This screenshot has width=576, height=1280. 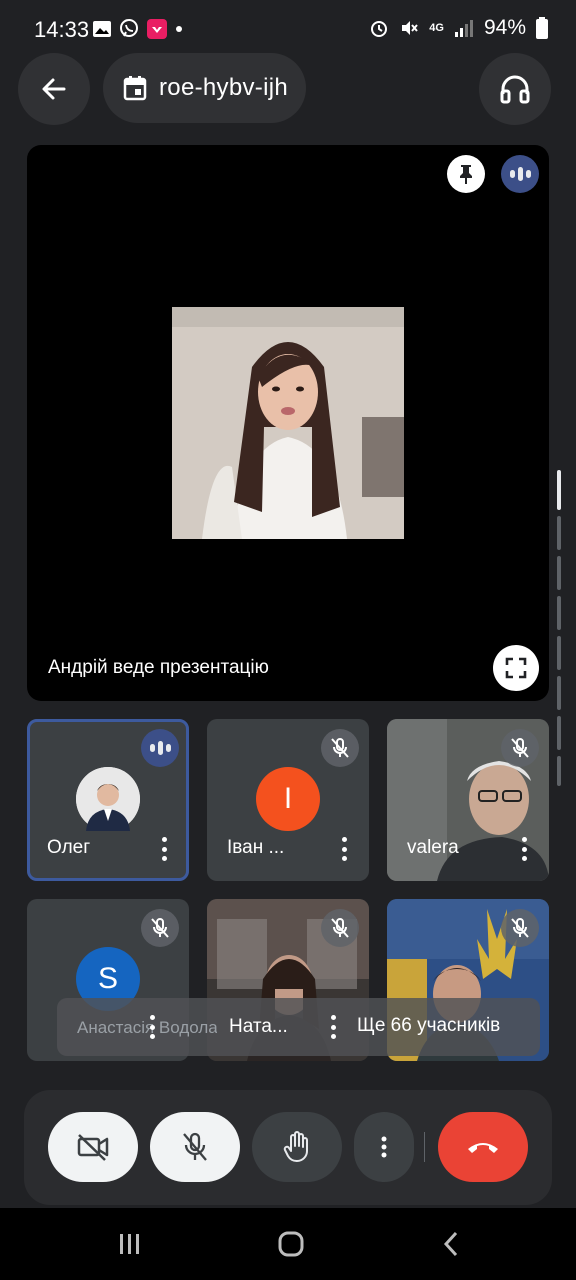 I want to click on dot-icon, so click(x=179, y=29).